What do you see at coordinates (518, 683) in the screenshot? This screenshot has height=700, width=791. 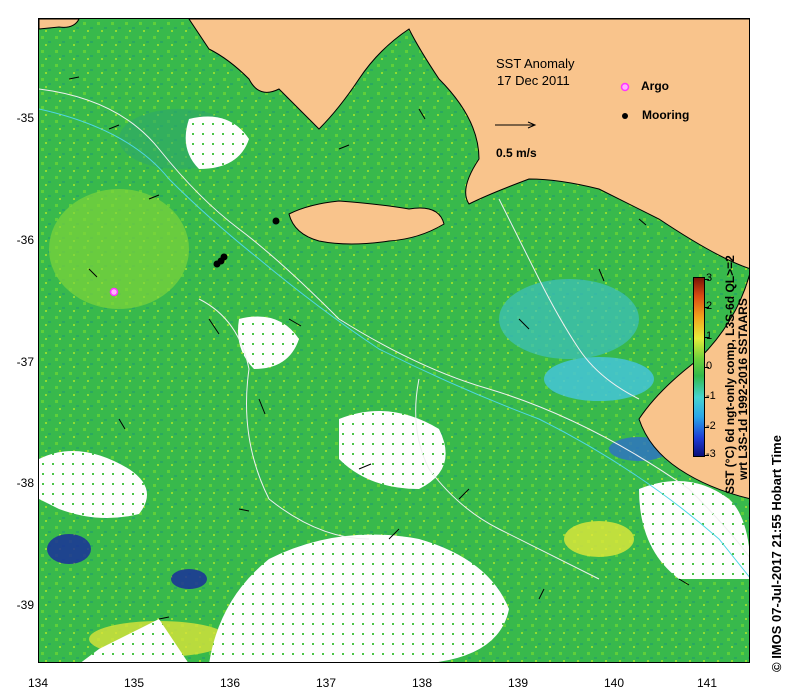 I see `lon-tick: 139` at bounding box center [518, 683].